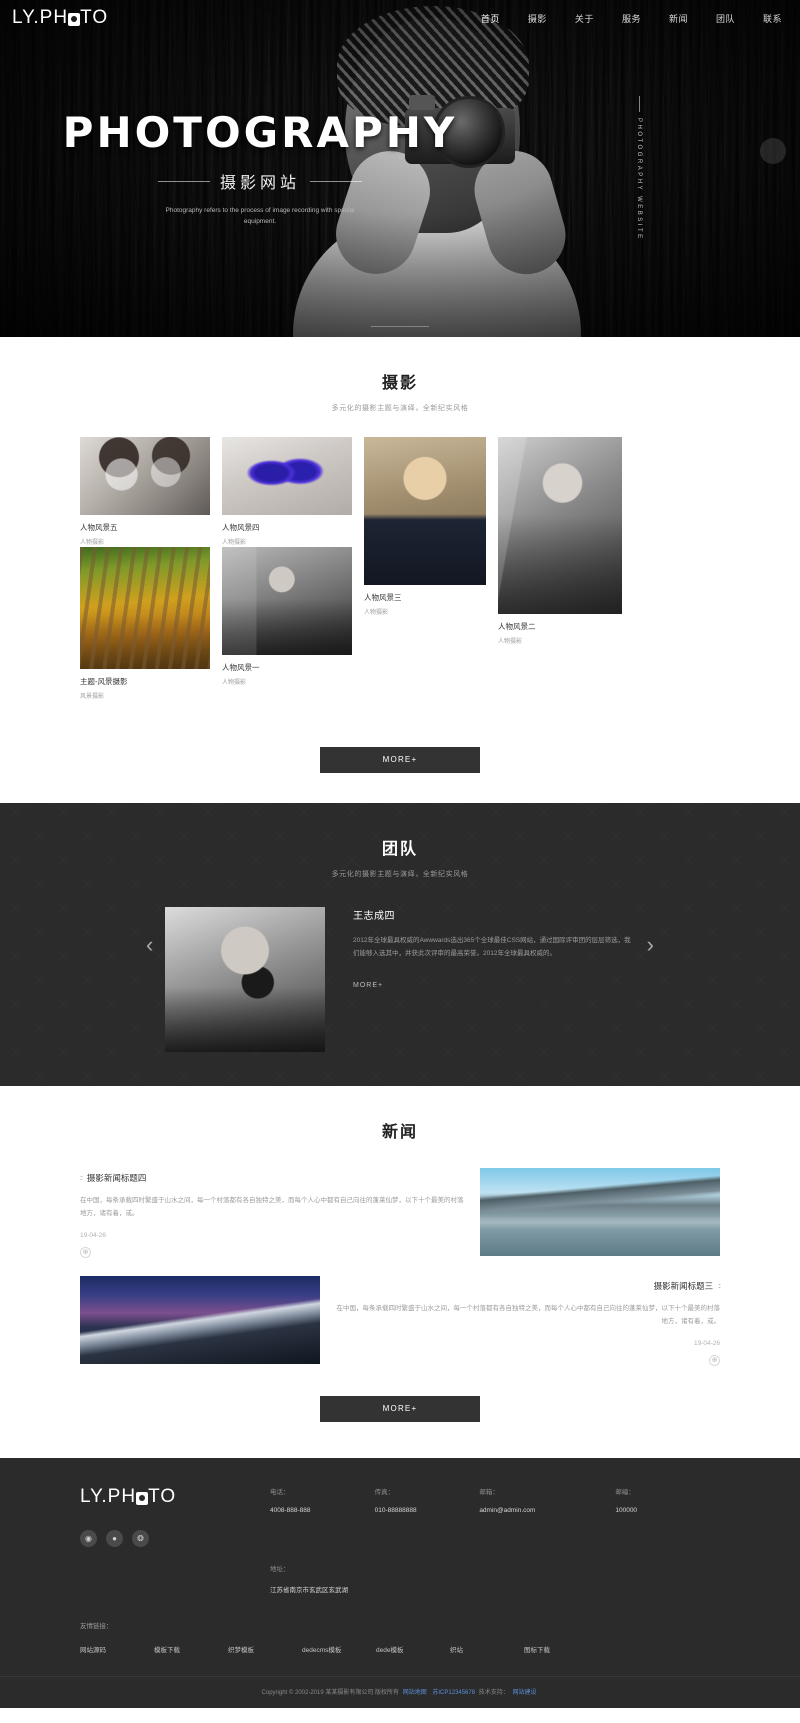 The image size is (800, 1723). Describe the element at coordinates (175, 1578) in the screenshot. I see `footer-address-spacer` at that location.